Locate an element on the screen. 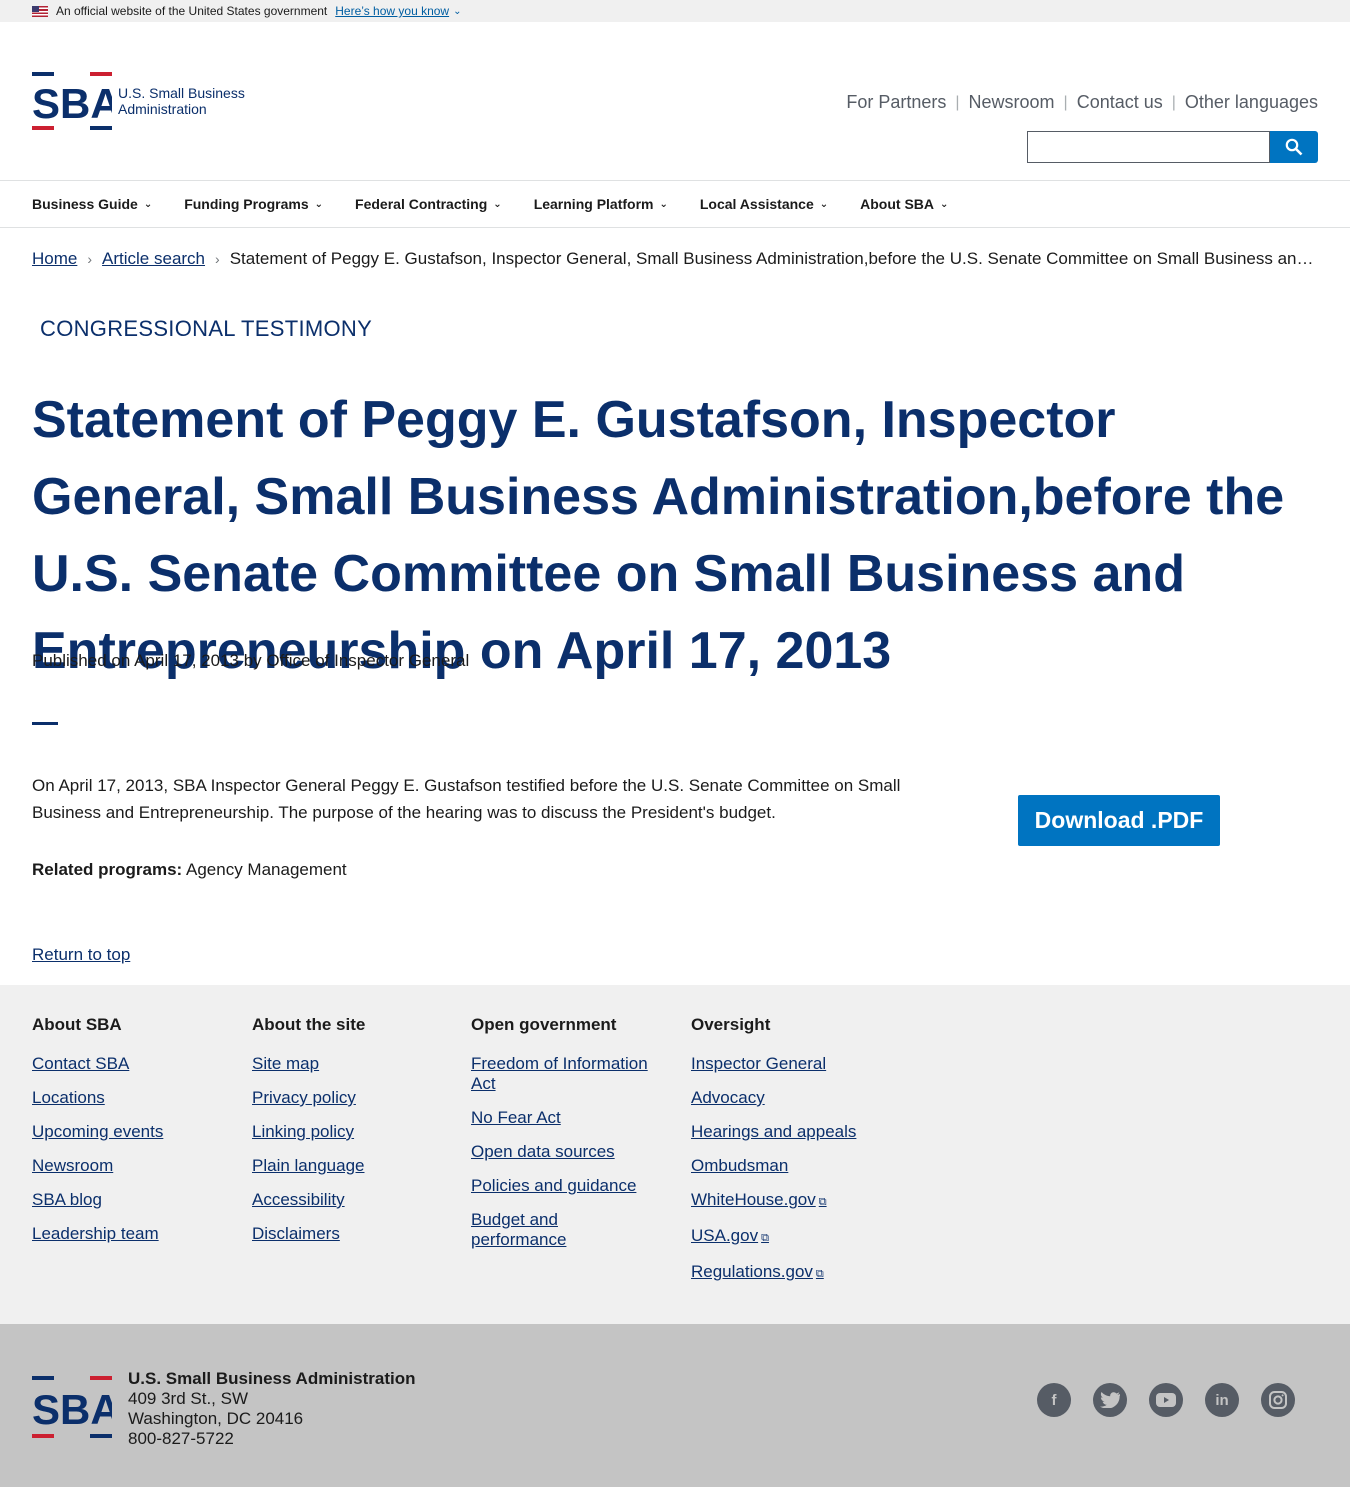 The height and width of the screenshot is (1487, 1350). footer-link: Site map is located at coordinates (352, 1064).